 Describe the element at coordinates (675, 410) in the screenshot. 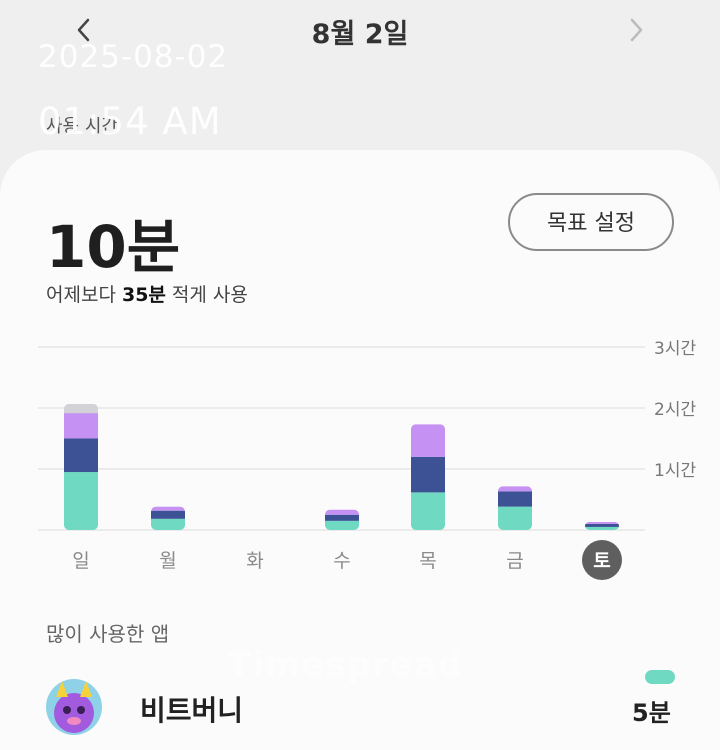

I see `y-tick-label: 2시간` at that location.